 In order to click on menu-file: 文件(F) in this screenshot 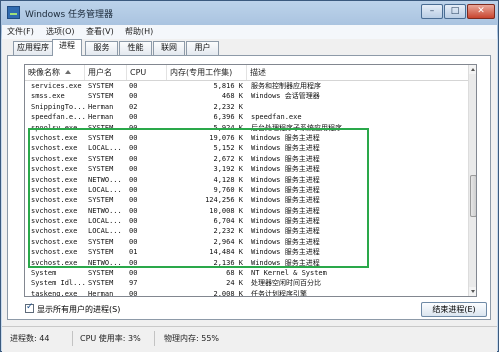, I will do `click(20, 31)`.